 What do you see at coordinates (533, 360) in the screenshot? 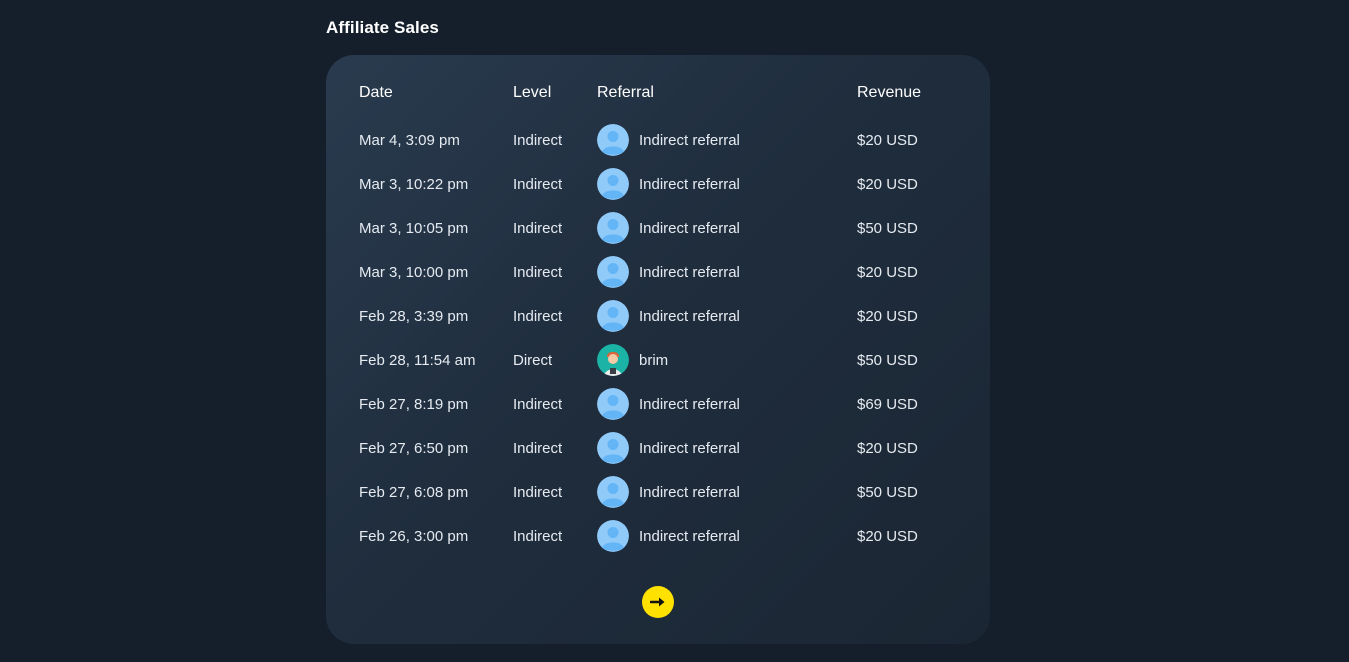
I see `cell-level: Direct` at bounding box center [533, 360].